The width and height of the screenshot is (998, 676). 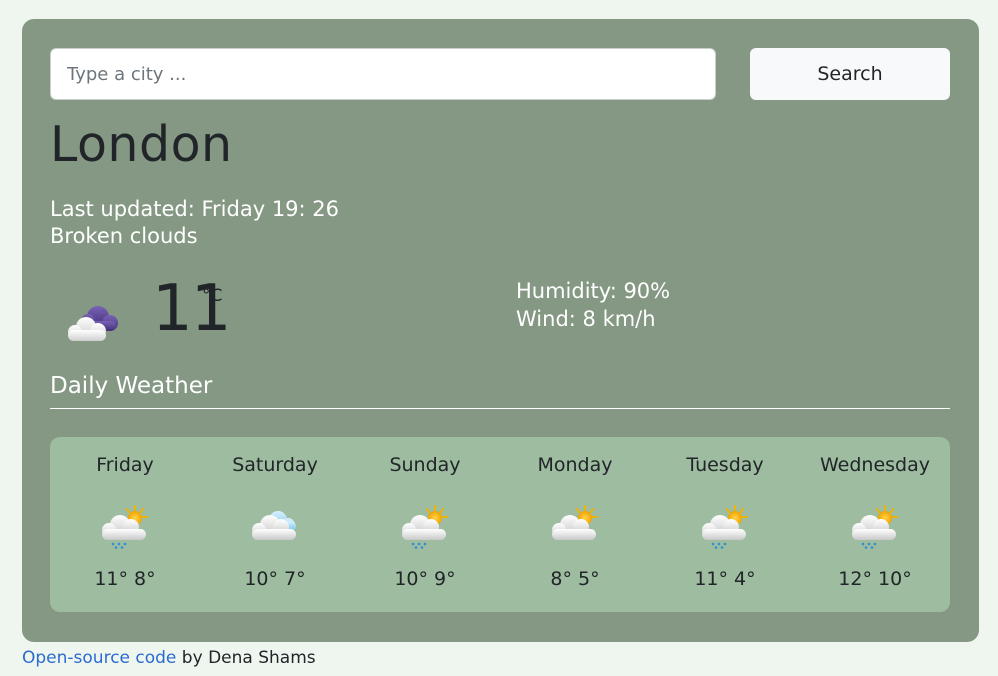 I want to click on day-temps: 11° 4°, so click(x=725, y=579).